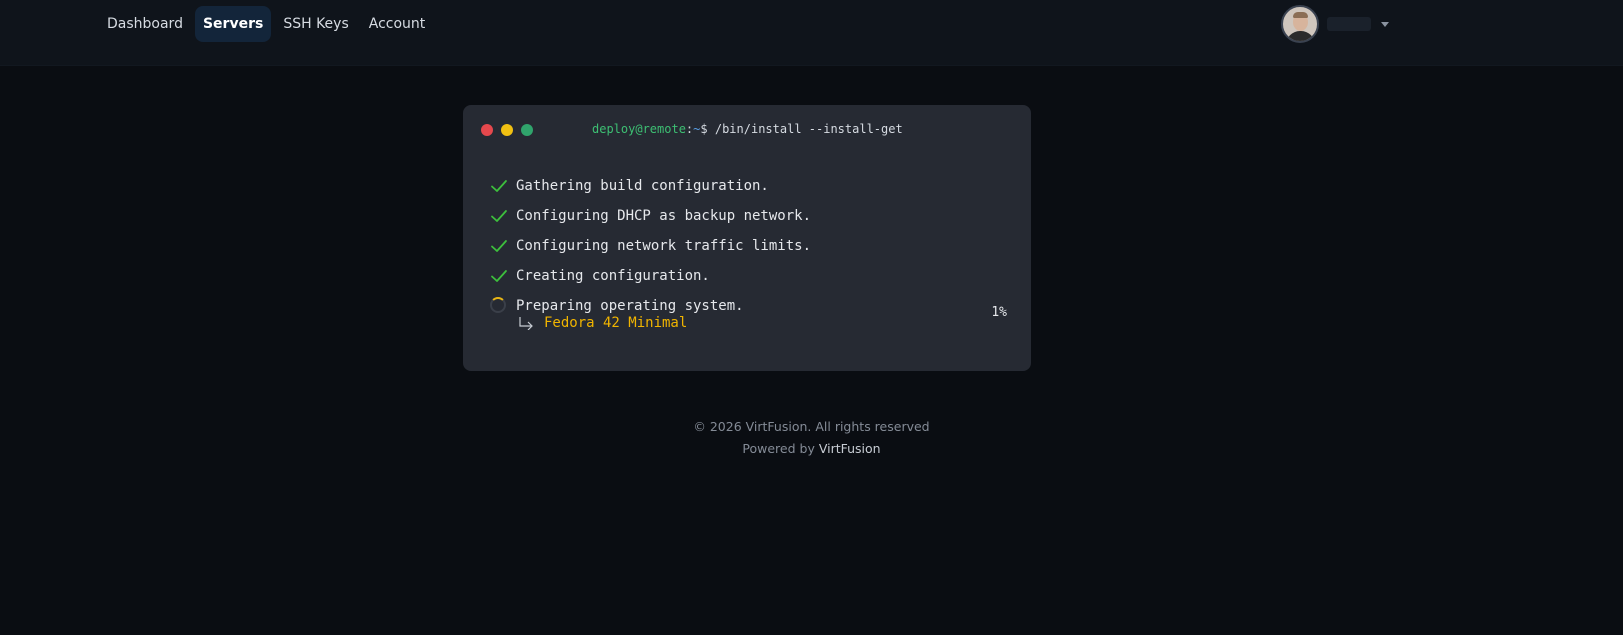 This screenshot has width=1623, height=635. Describe the element at coordinates (1385, 24) in the screenshot. I see `caret-down-icon` at that location.